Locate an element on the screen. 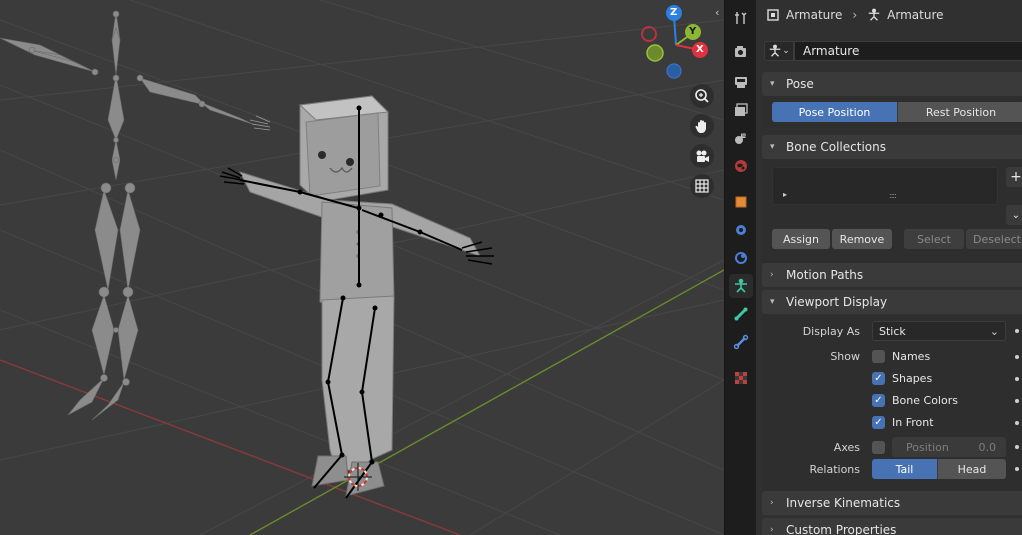  gizmo-x-label: X is located at coordinates (700, 49).